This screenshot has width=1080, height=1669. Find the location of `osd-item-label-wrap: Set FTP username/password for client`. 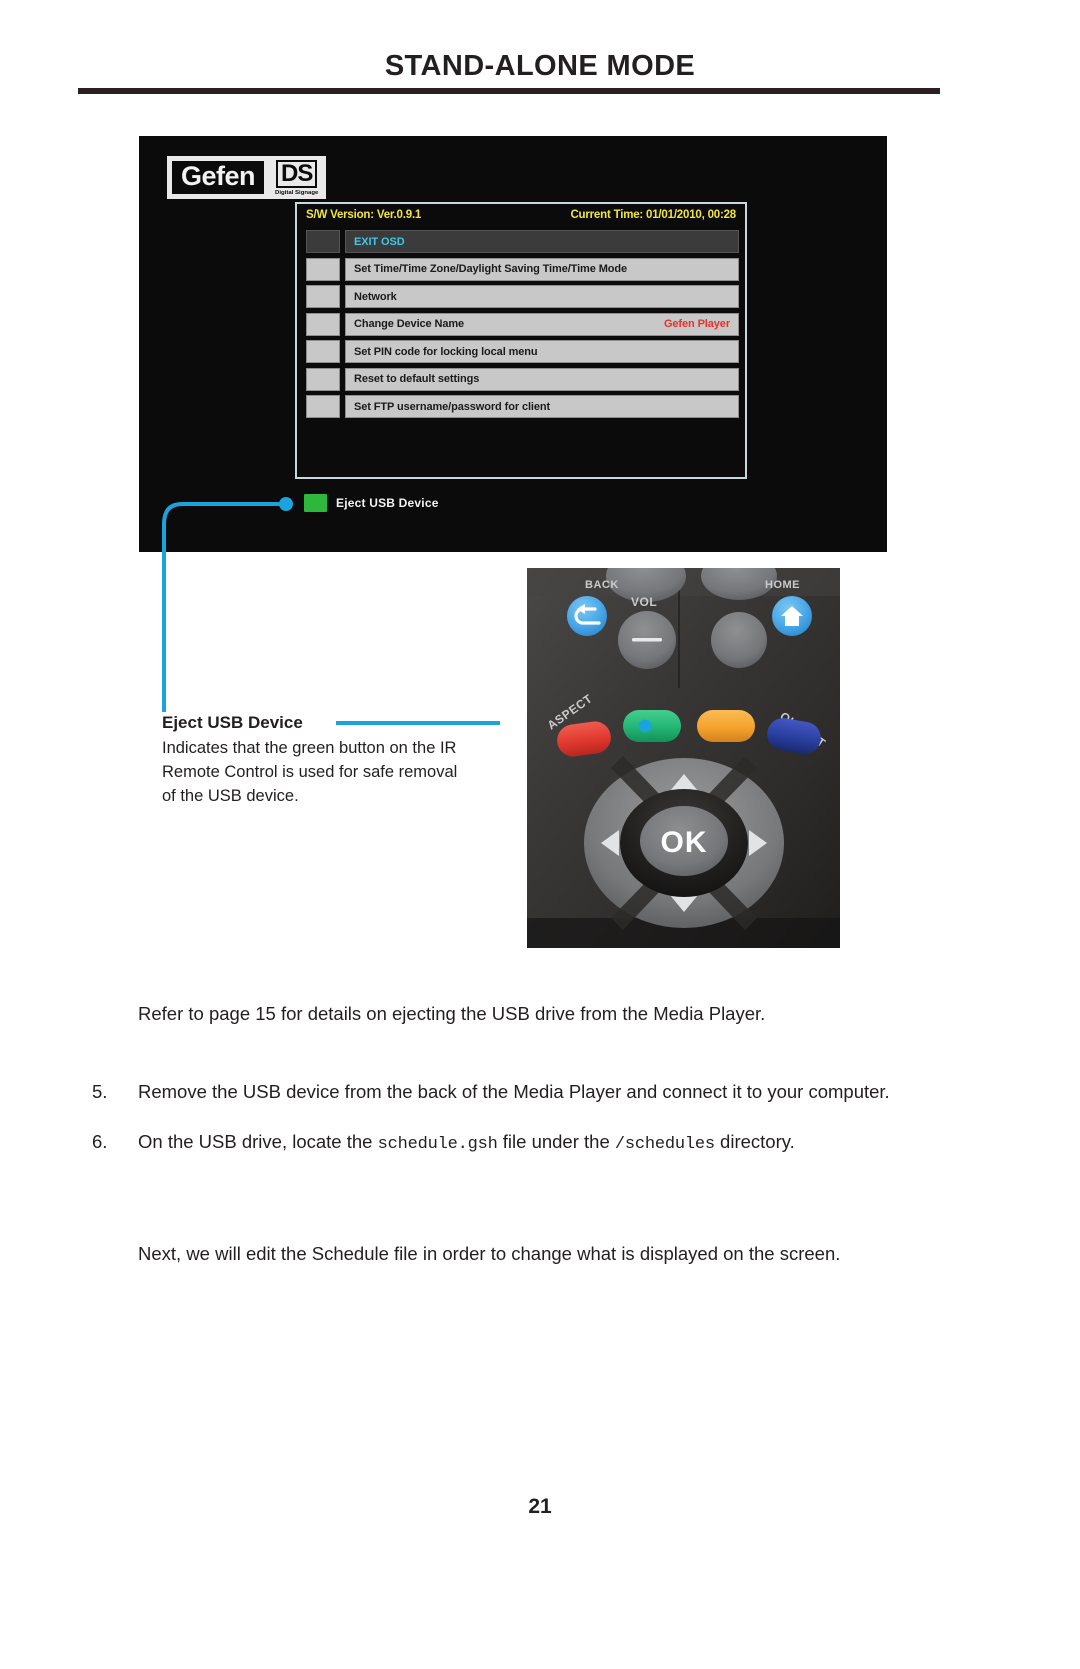

osd-item-label-wrap: Set FTP username/password for client is located at coordinates (542, 406).